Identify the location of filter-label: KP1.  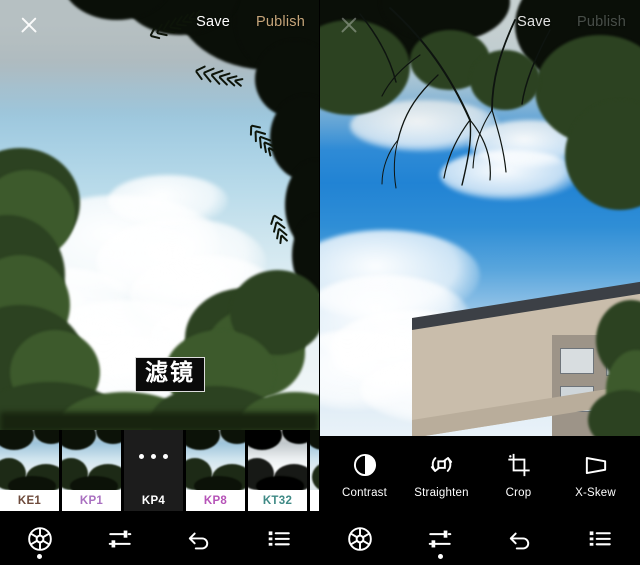
(91, 500).